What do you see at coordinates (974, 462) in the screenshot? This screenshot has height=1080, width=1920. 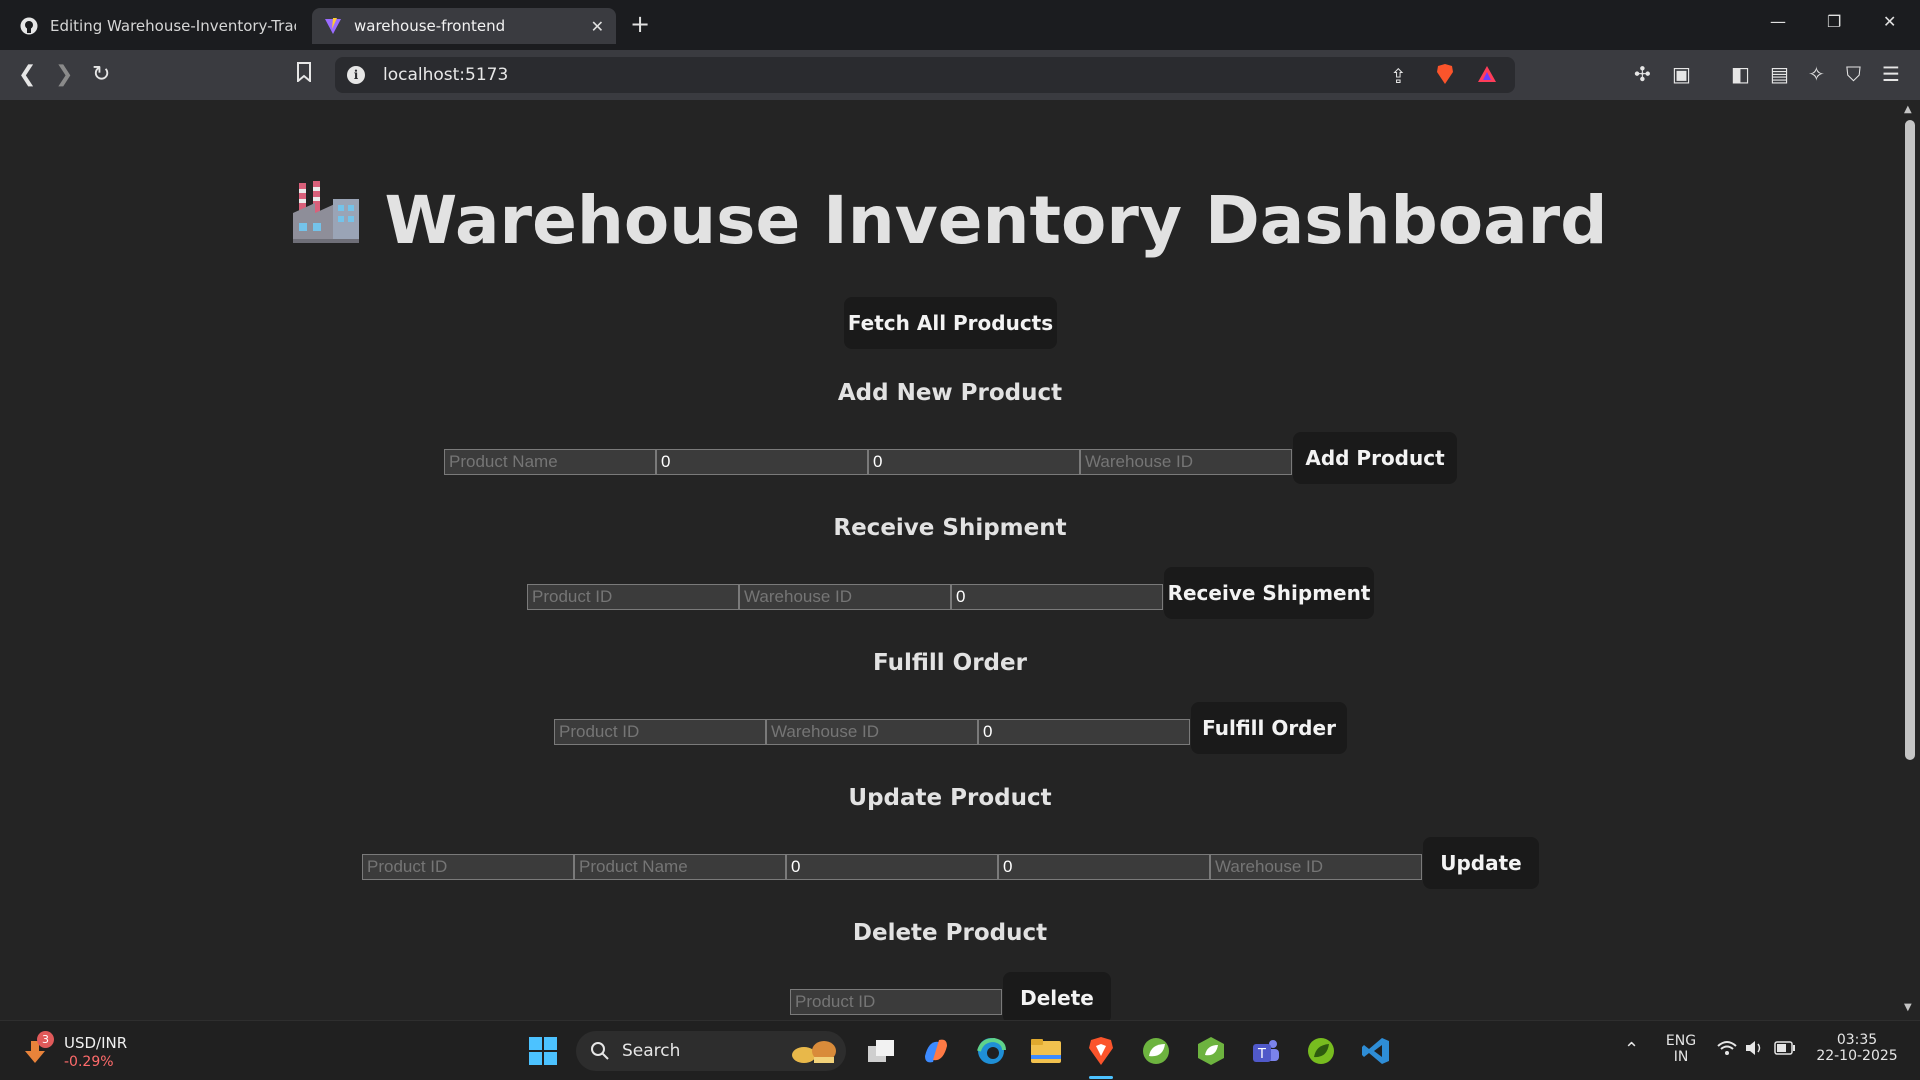 I see `price-input` at bounding box center [974, 462].